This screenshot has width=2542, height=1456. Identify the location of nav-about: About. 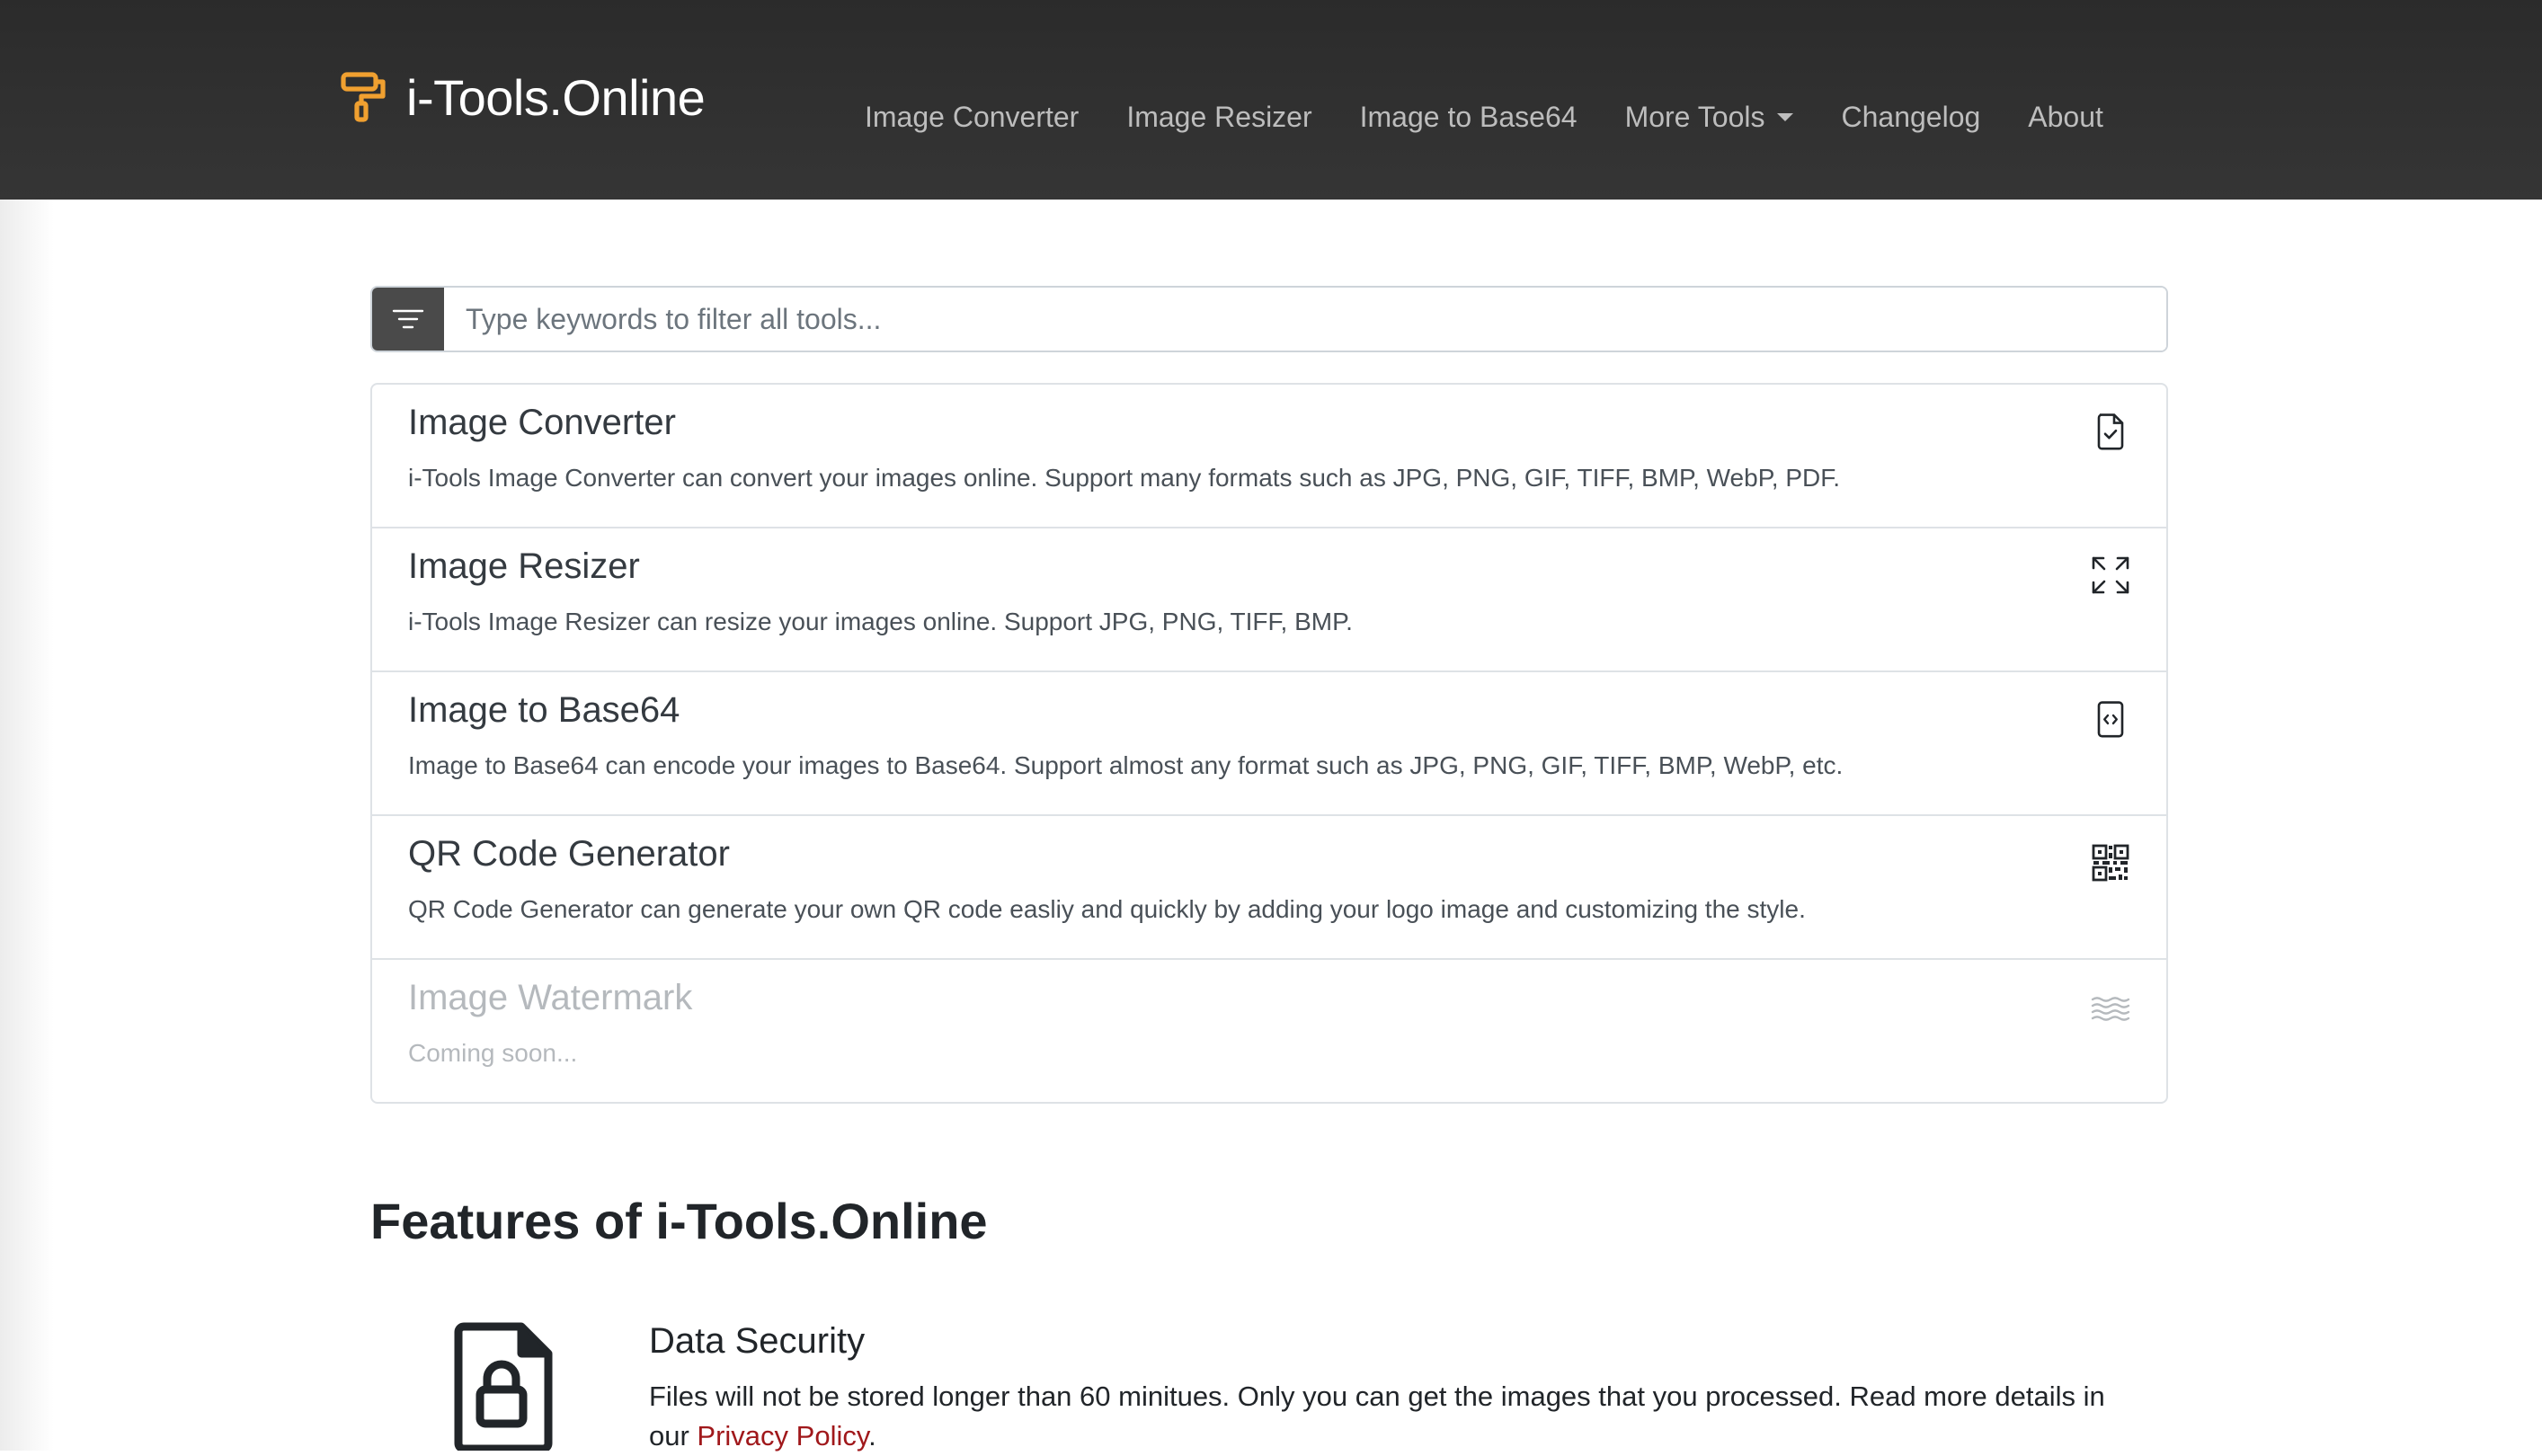
(2065, 117).